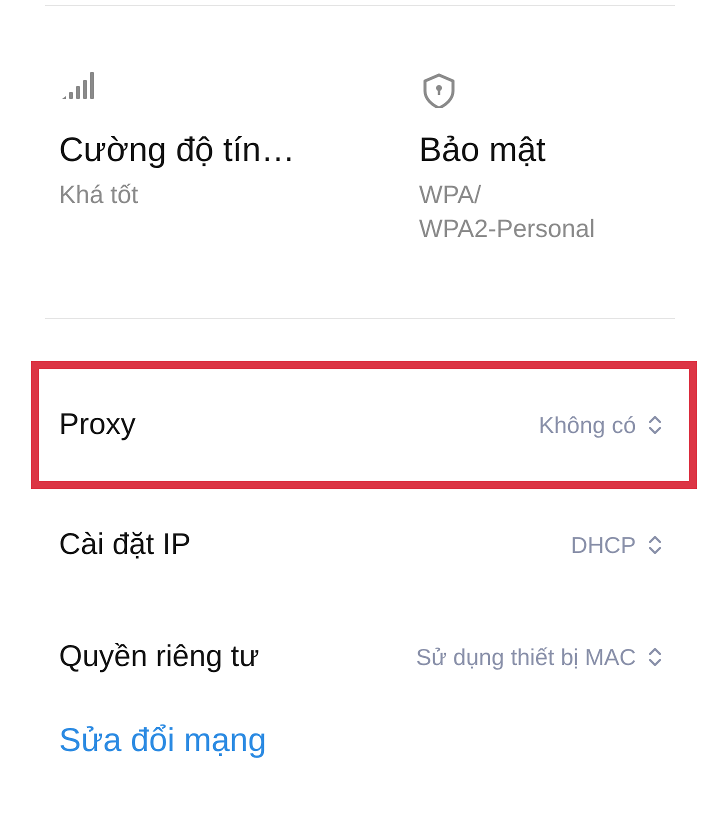 This screenshot has width=720, height=819. What do you see at coordinates (616, 545) in the screenshot?
I see `setting-dropdown: DHCP` at bounding box center [616, 545].